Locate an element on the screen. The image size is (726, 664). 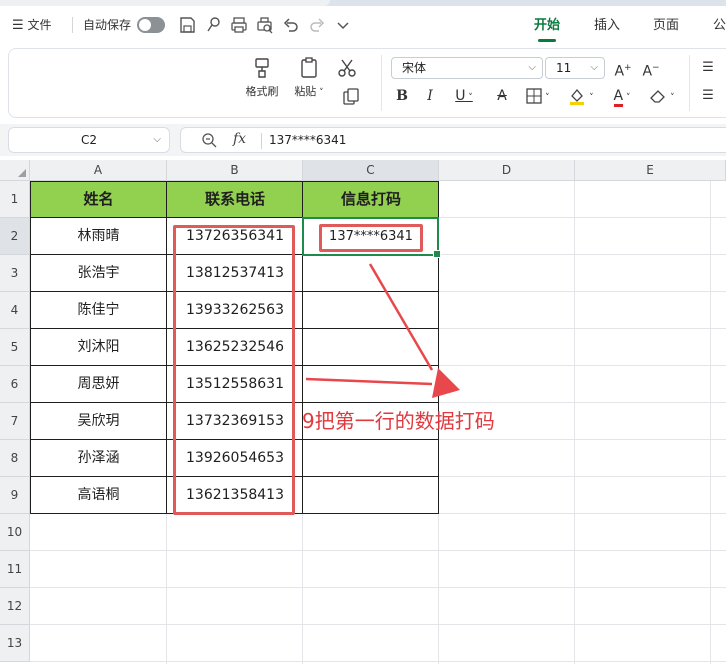
scissors-icon is located at coordinates (347, 68).